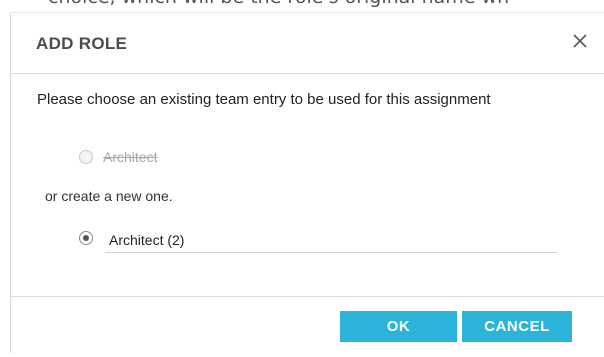  Describe the element at coordinates (331, 240) in the screenshot. I see `new-role-name-input` at that location.